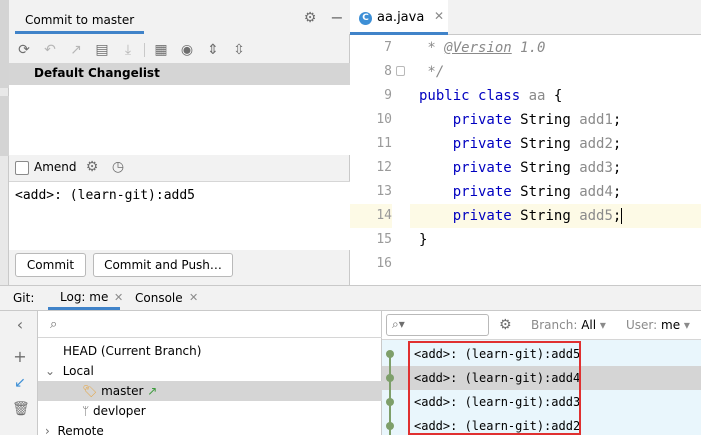  I want to click on tool-window-strip, so click(4, 142).